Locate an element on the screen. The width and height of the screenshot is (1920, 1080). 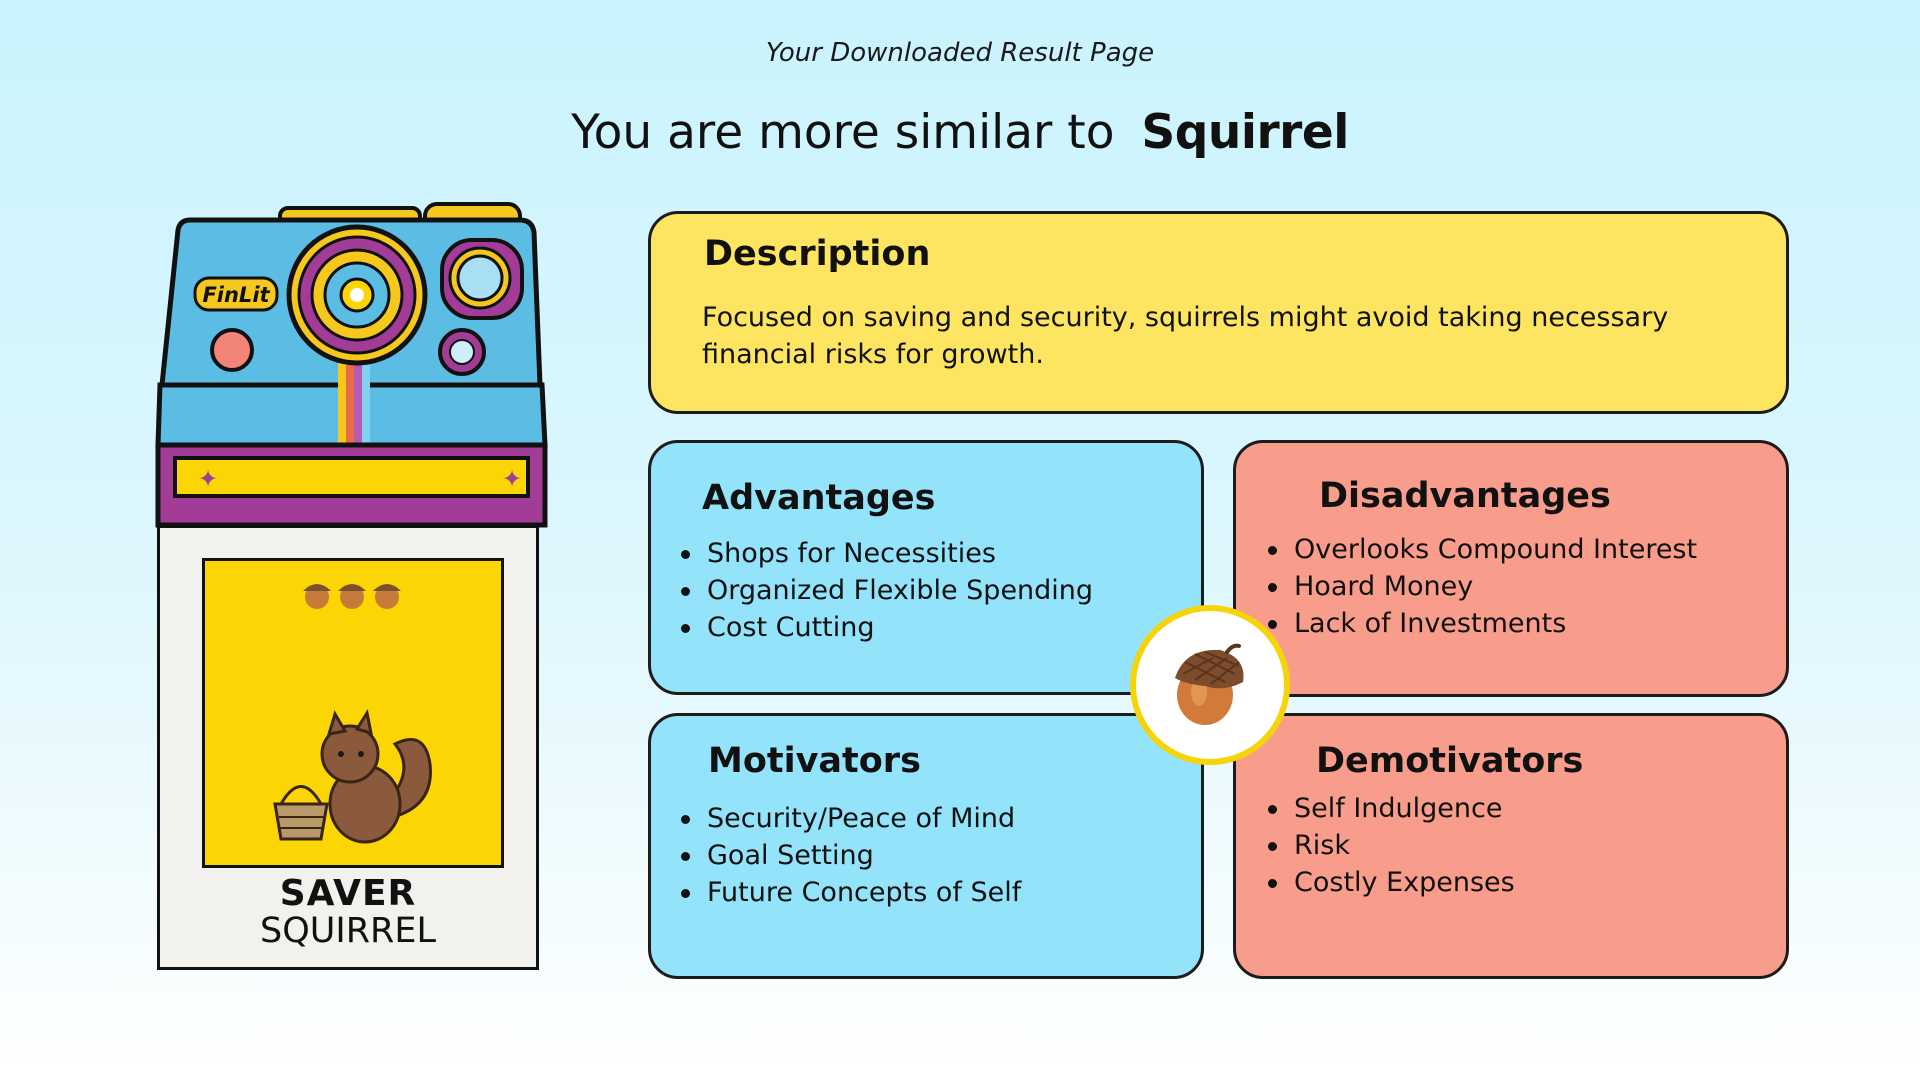
list-item: Goal Setting is located at coordinates (850, 855).